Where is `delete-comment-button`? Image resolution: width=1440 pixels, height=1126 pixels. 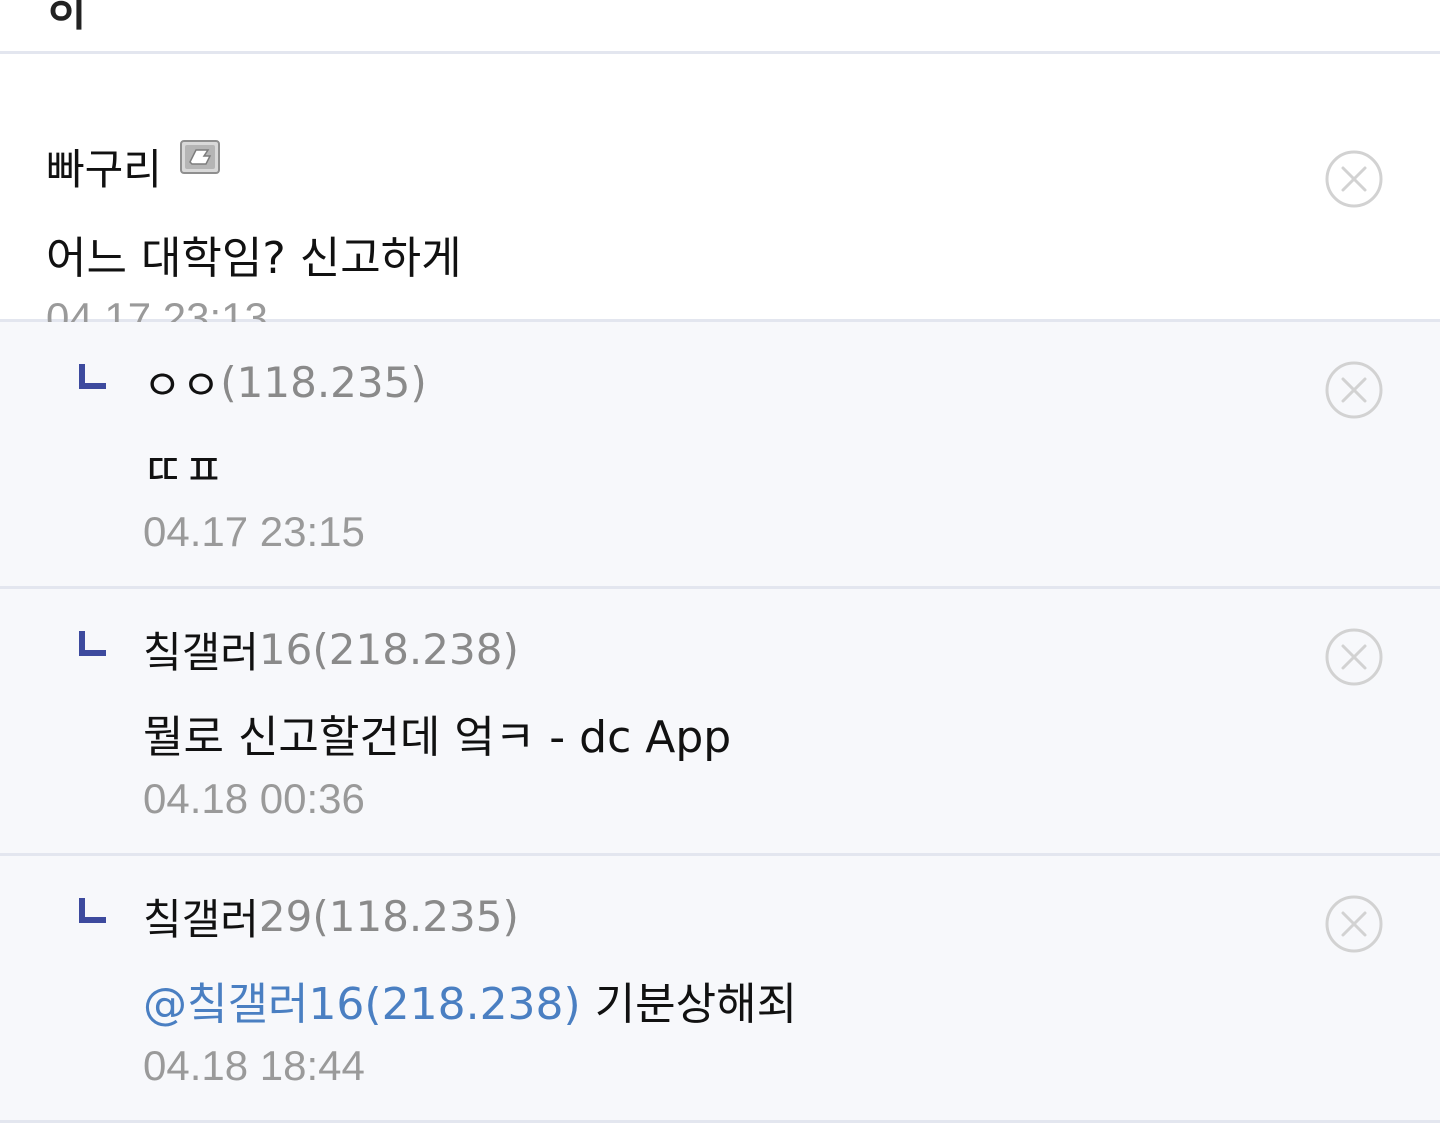 delete-comment-button is located at coordinates (1354, 179).